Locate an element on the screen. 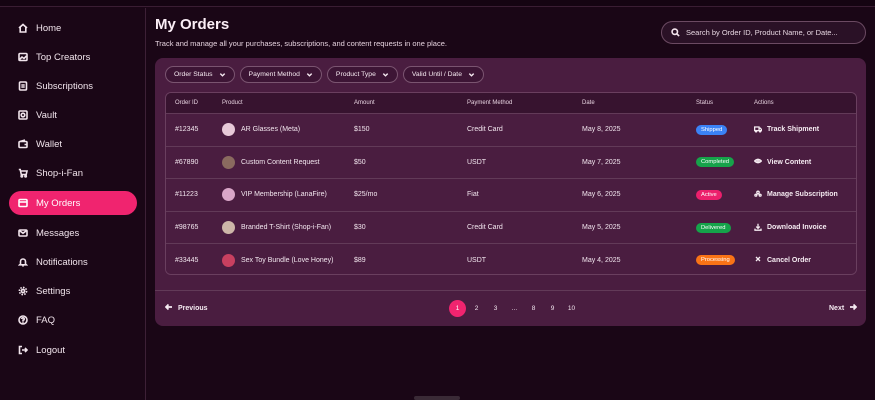 This screenshot has width=875, height=400. column-header: Product is located at coordinates (232, 103).